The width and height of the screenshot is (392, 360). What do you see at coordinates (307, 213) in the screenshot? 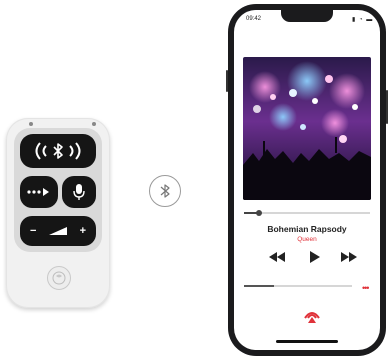
I see `playback-progress-track` at bounding box center [307, 213].